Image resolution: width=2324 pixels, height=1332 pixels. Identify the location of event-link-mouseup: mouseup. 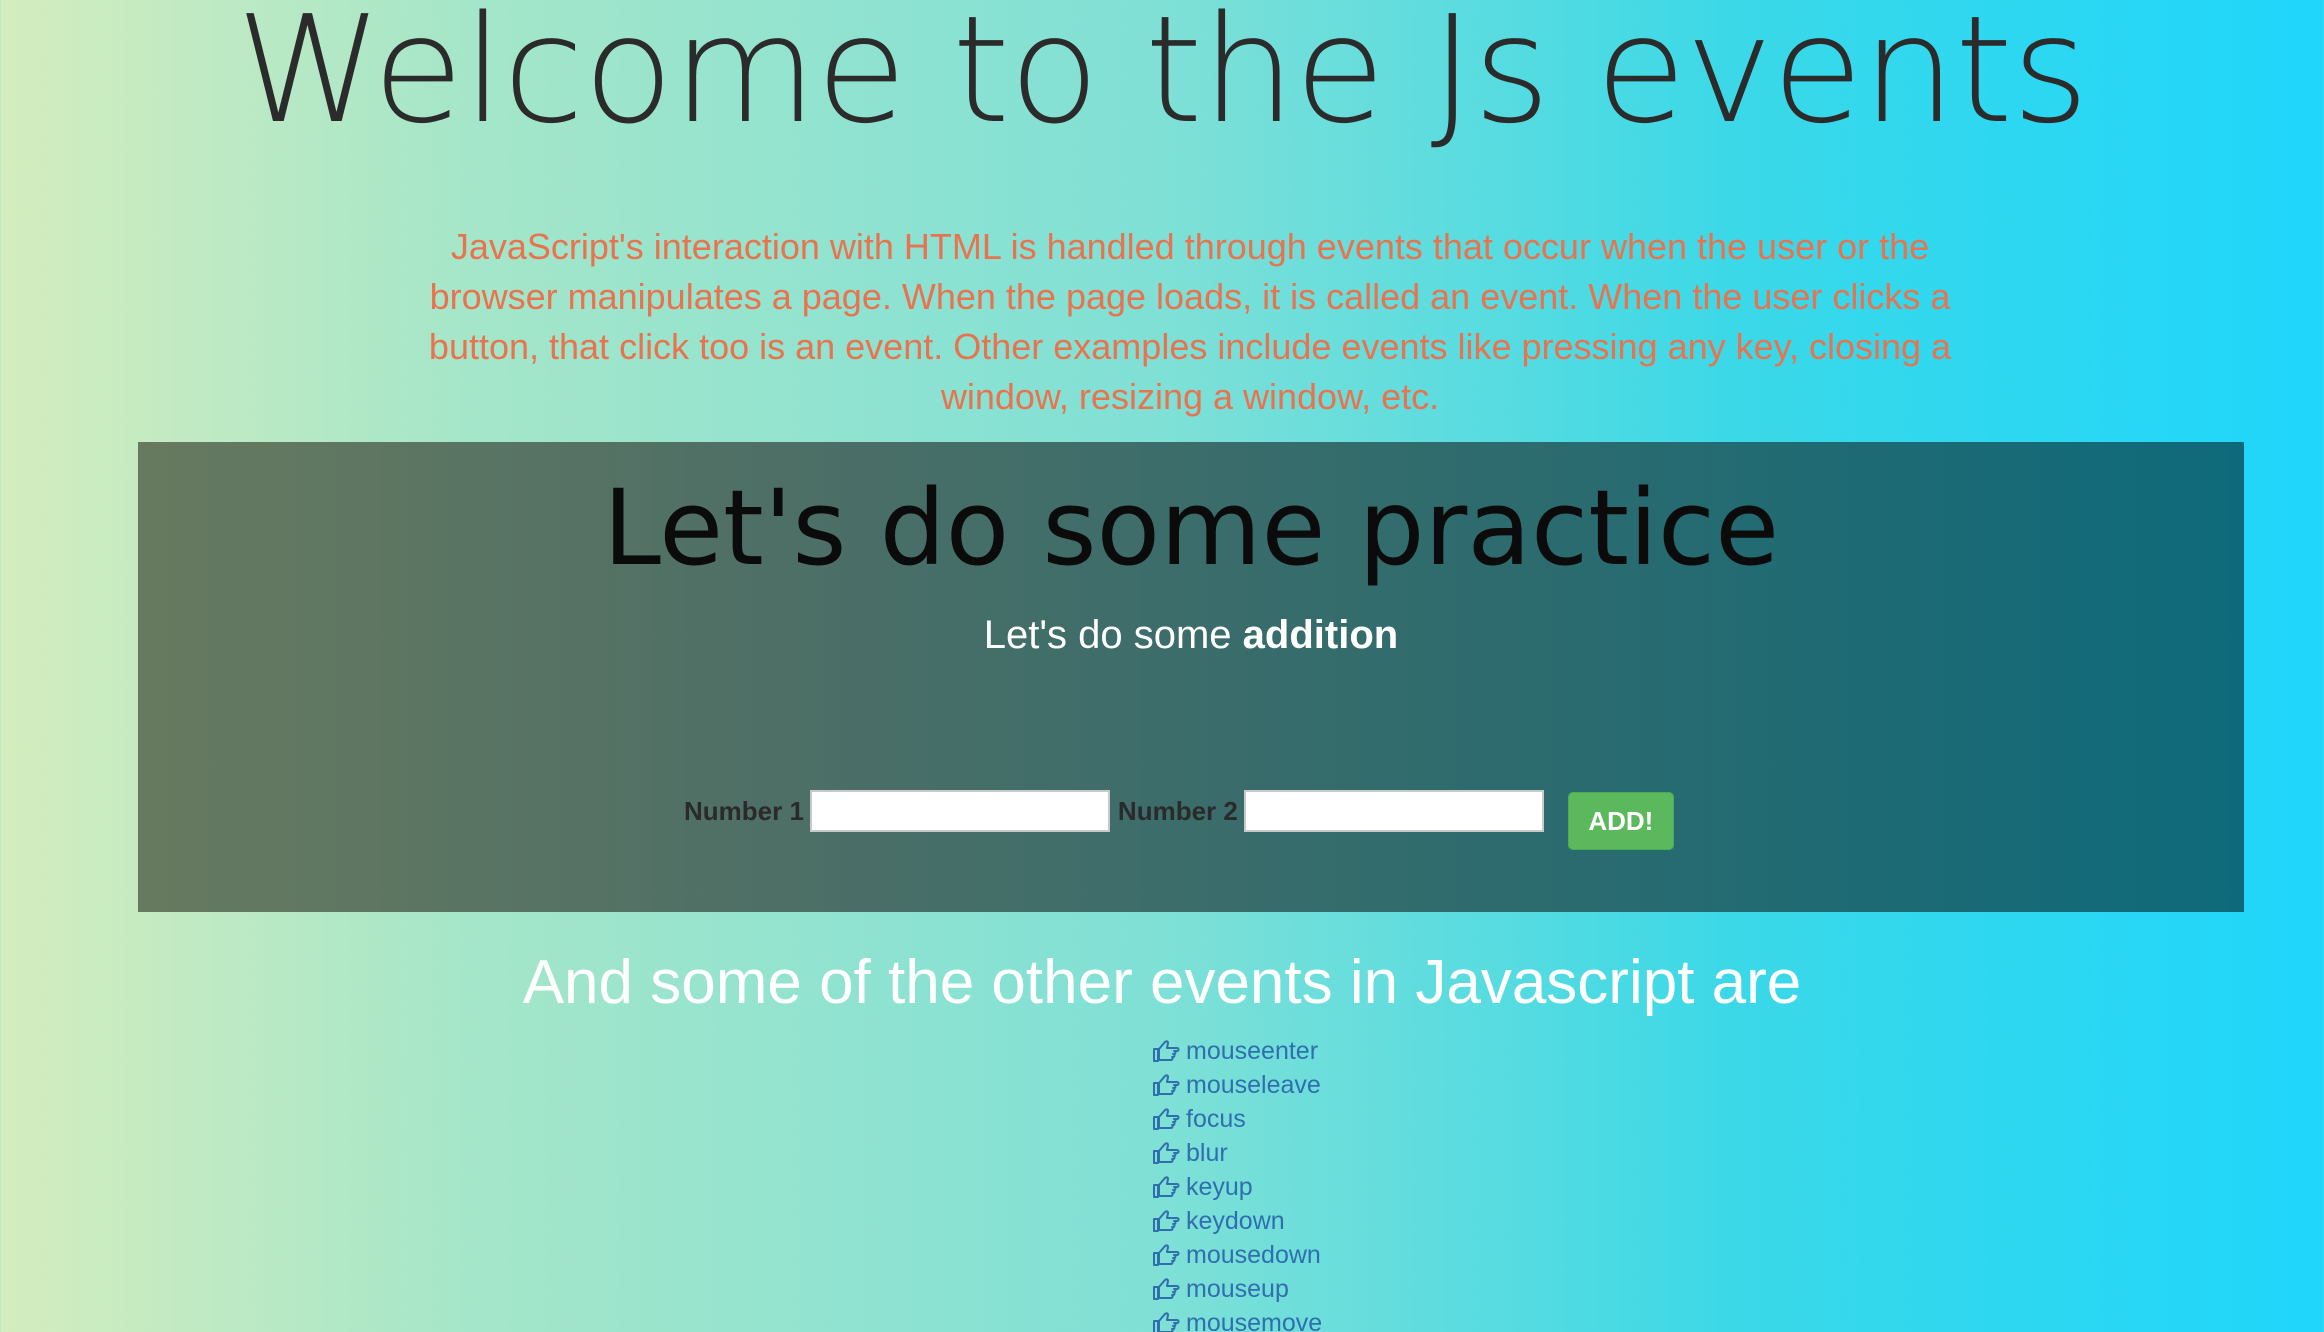
(1237, 1289).